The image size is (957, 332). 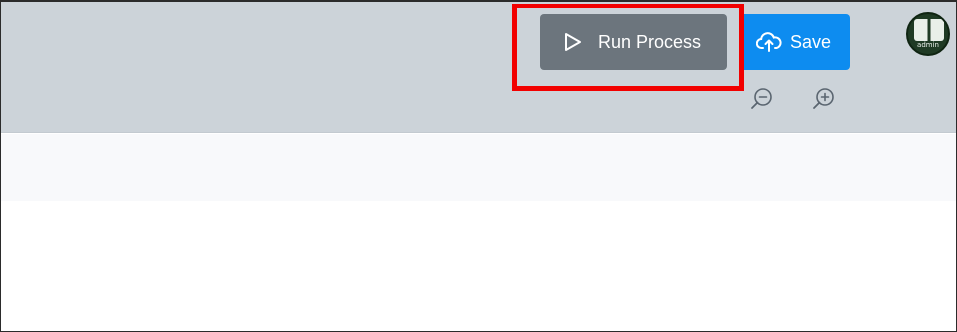 What do you see at coordinates (929, 30) in the screenshot?
I see `avatar-image` at bounding box center [929, 30].